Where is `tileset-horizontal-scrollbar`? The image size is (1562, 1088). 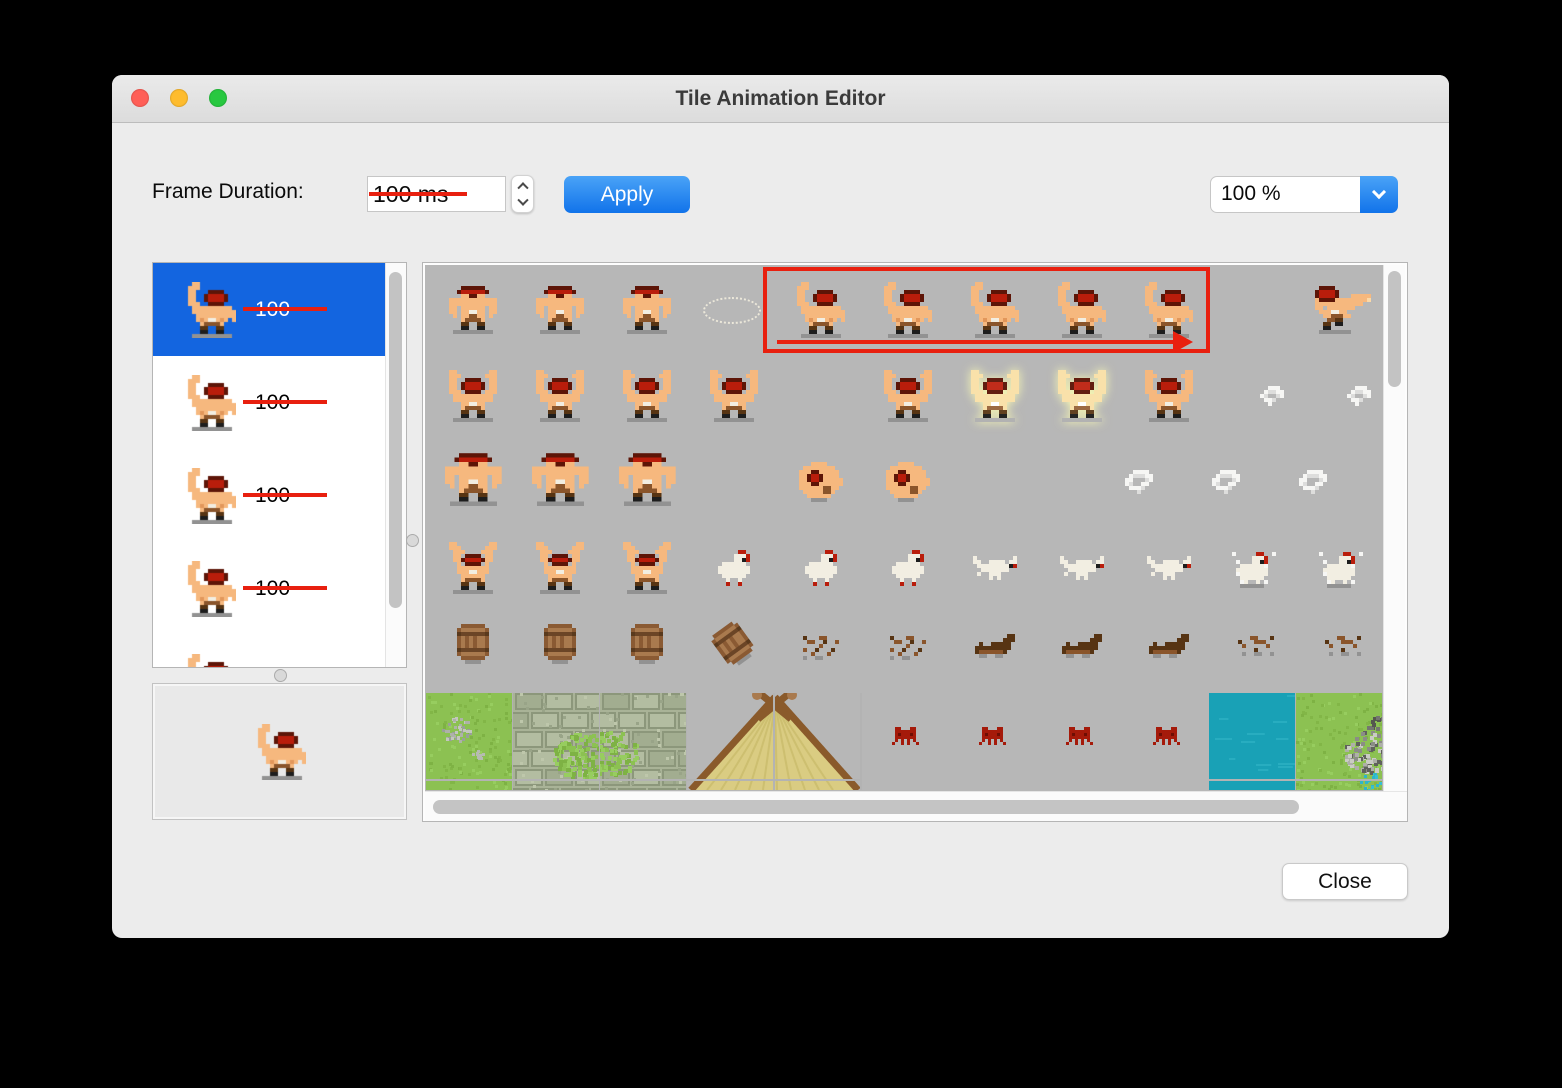 tileset-horizontal-scrollbar is located at coordinates (916, 806).